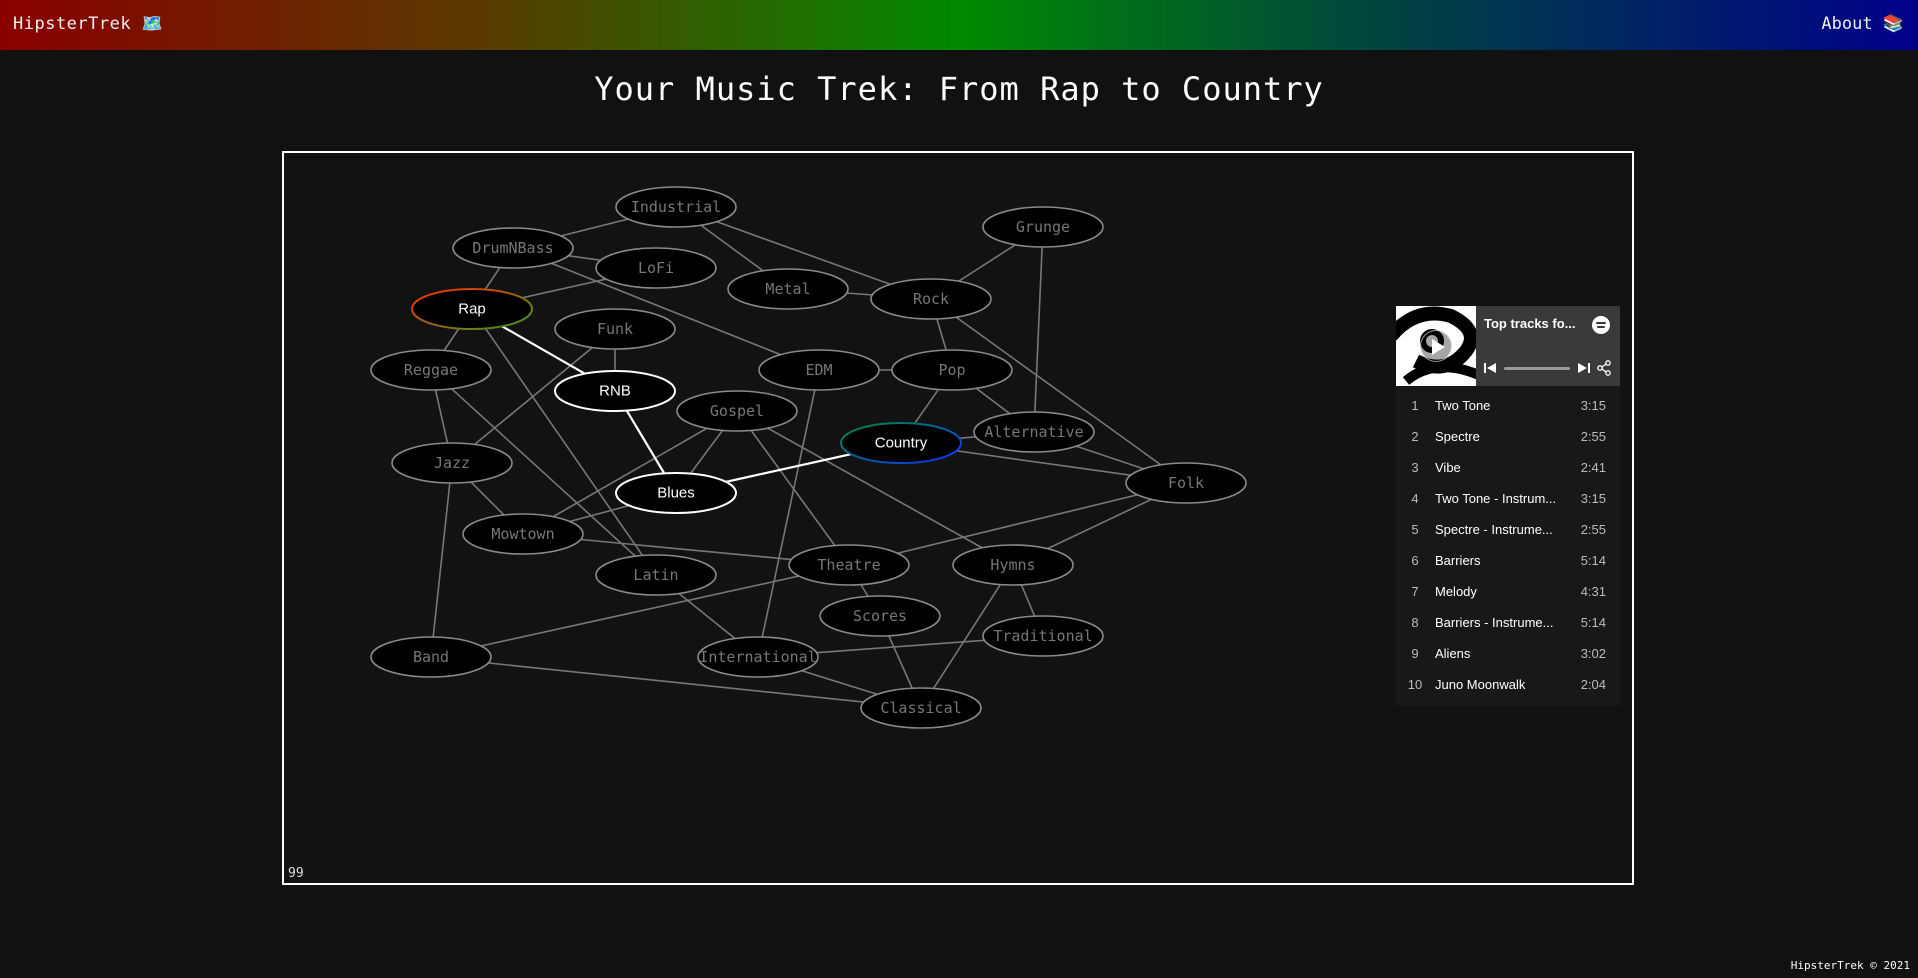 The height and width of the screenshot is (978, 1918). I want to click on brand-logo: HipsterTrek 🗺️, so click(88, 24).